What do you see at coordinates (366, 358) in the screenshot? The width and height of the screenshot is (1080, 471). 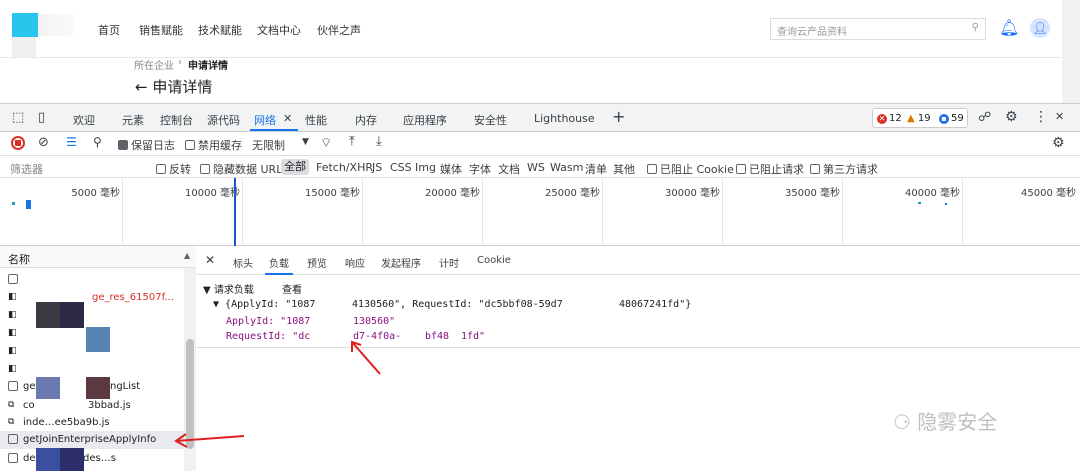 I see `arrow-to-request-id` at bounding box center [366, 358].